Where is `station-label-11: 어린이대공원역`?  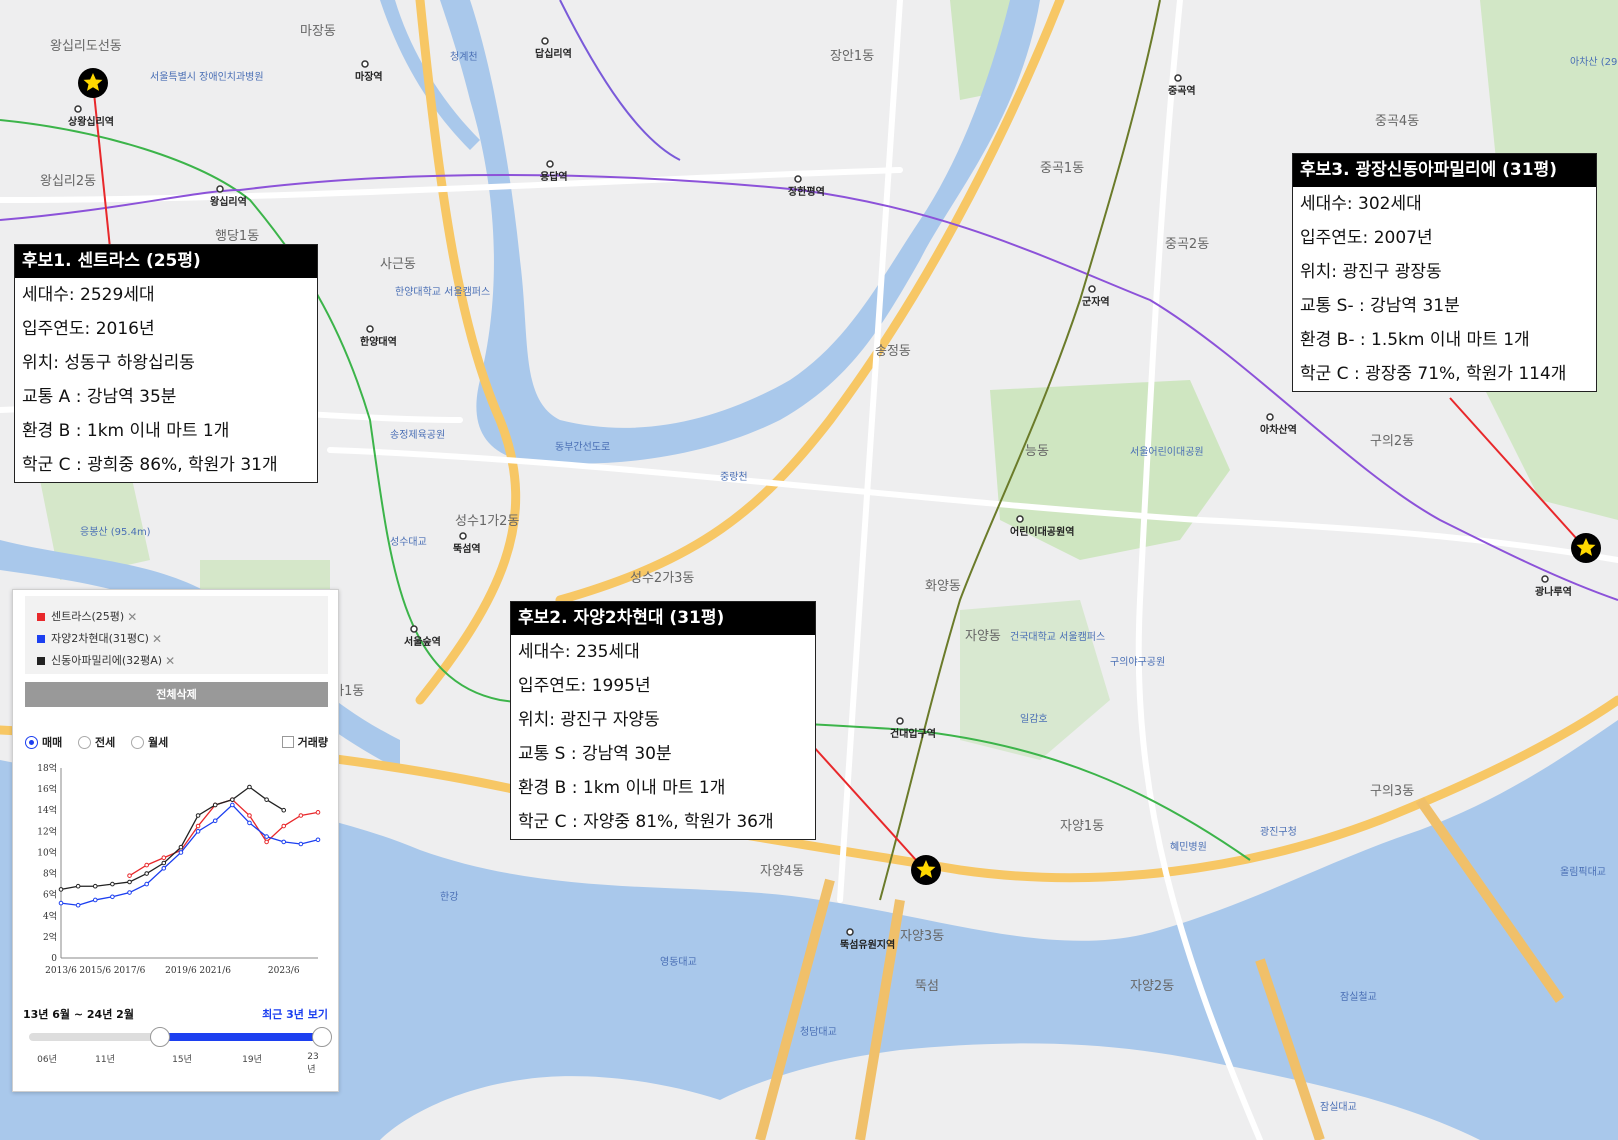
station-label-11: 어린이대공원역 is located at coordinates (1042, 531).